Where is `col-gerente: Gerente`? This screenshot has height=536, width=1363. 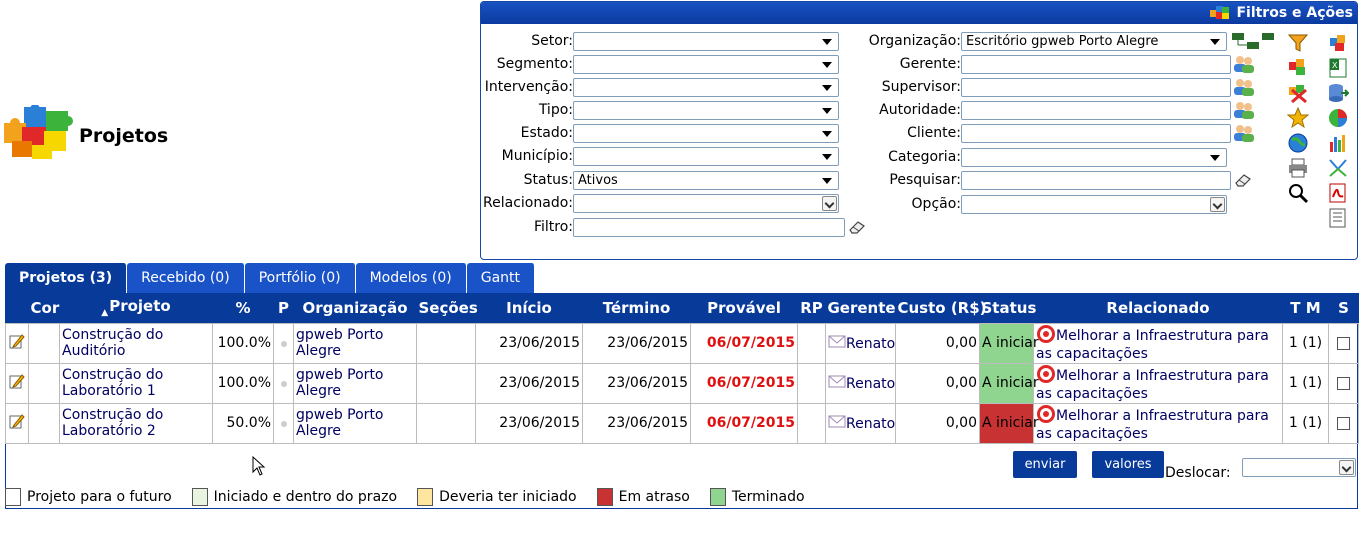
col-gerente: Gerente is located at coordinates (860, 308).